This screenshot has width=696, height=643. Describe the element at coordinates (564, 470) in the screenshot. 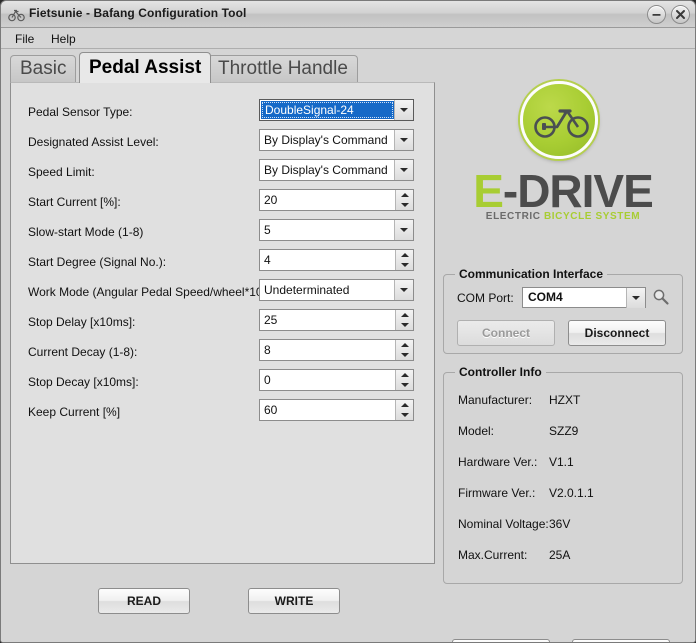

I see `info-row: Hardware Ver.: V1.1` at that location.